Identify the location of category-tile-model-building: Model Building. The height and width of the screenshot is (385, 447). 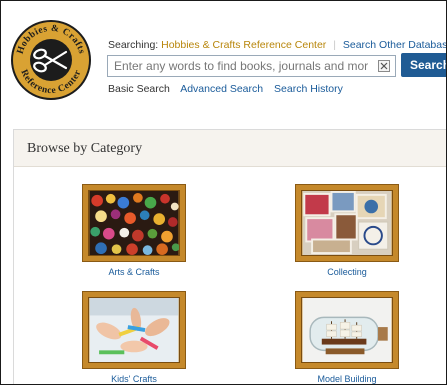
(347, 337).